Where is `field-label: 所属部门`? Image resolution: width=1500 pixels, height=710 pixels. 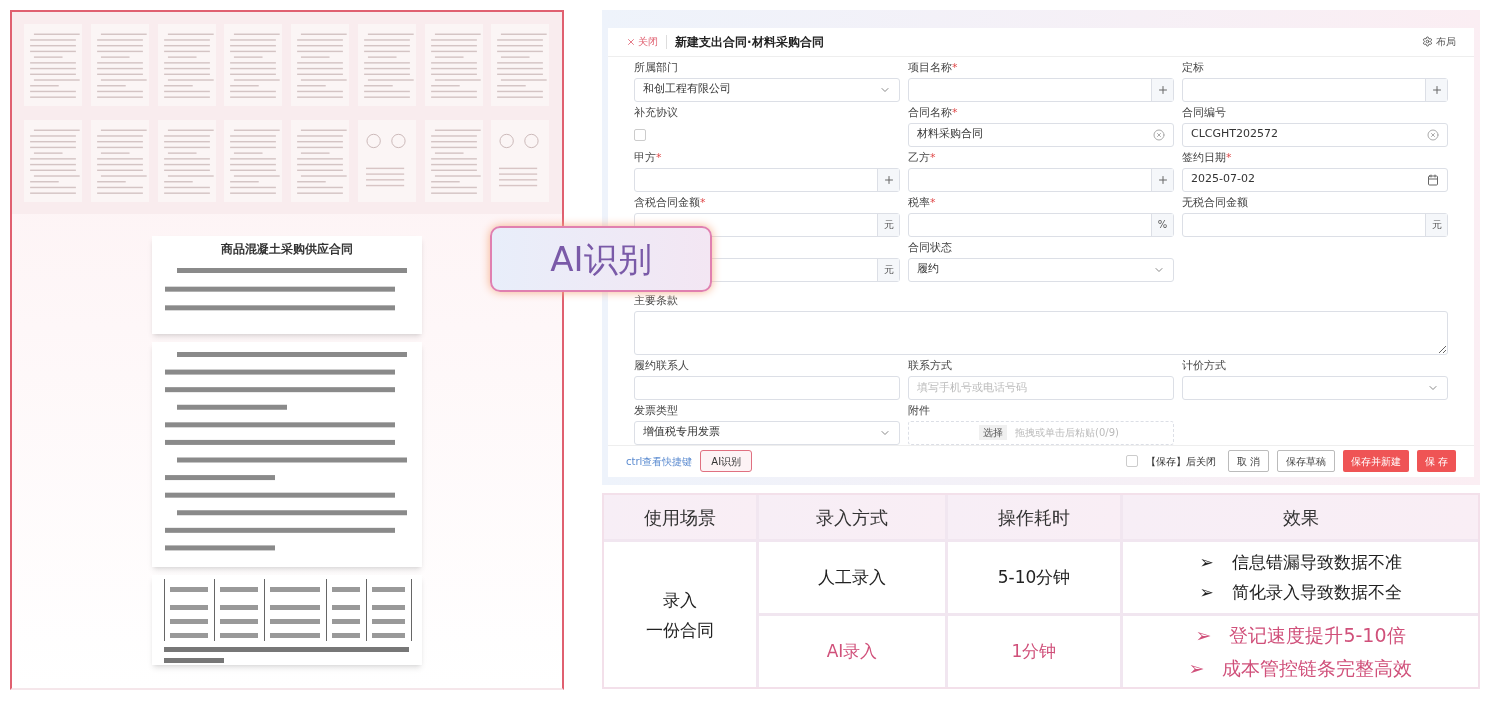 field-label: 所属部门 is located at coordinates (656, 67).